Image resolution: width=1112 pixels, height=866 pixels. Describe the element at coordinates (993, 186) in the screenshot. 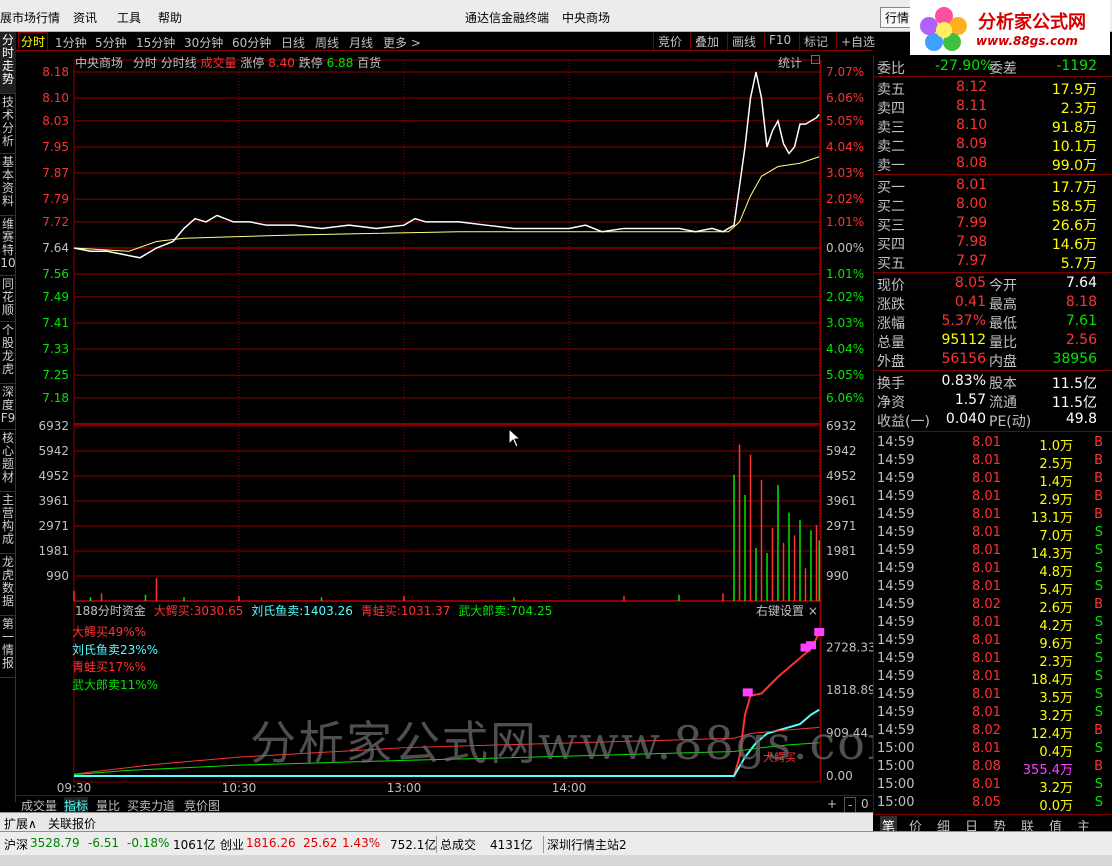

I see `buy-row: 买一 8.01 17.7万` at that location.